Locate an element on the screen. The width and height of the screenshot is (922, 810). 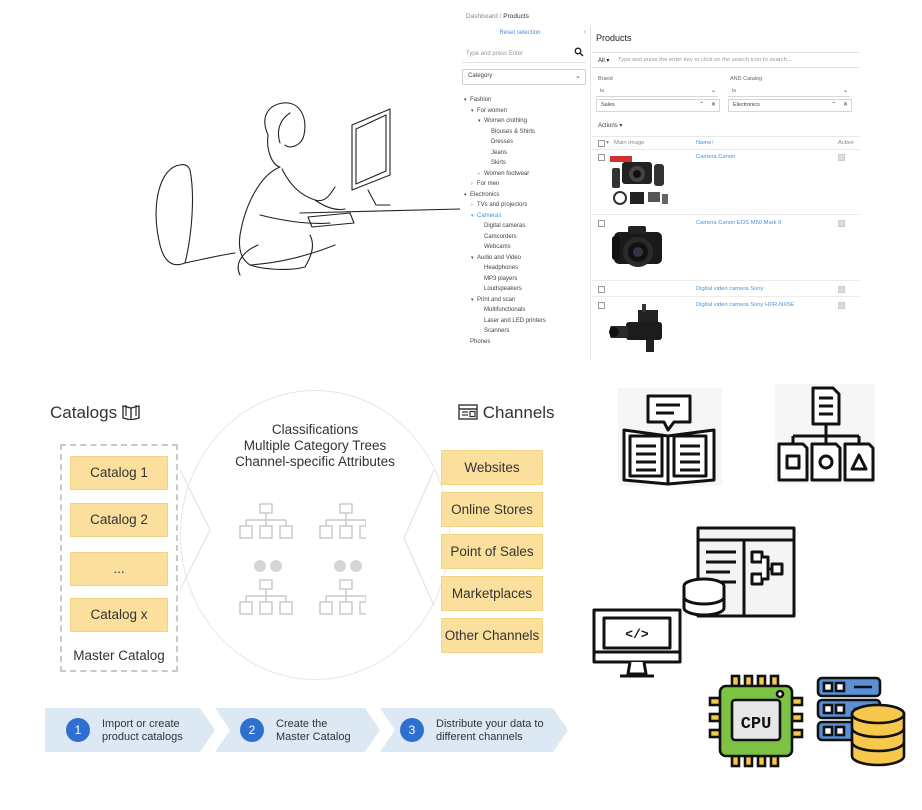
tree-node: MP3 players is located at coordinates (500, 279).